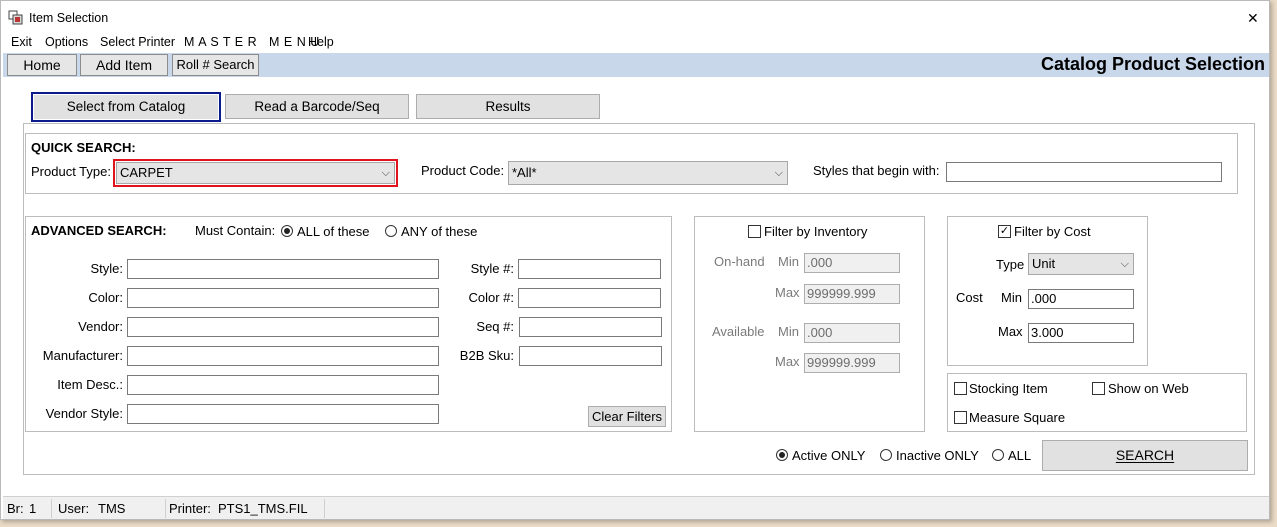 This screenshot has width=1277, height=527. Describe the element at coordinates (648, 173) in the screenshot. I see `product-code-select: *All* ⌵` at that location.